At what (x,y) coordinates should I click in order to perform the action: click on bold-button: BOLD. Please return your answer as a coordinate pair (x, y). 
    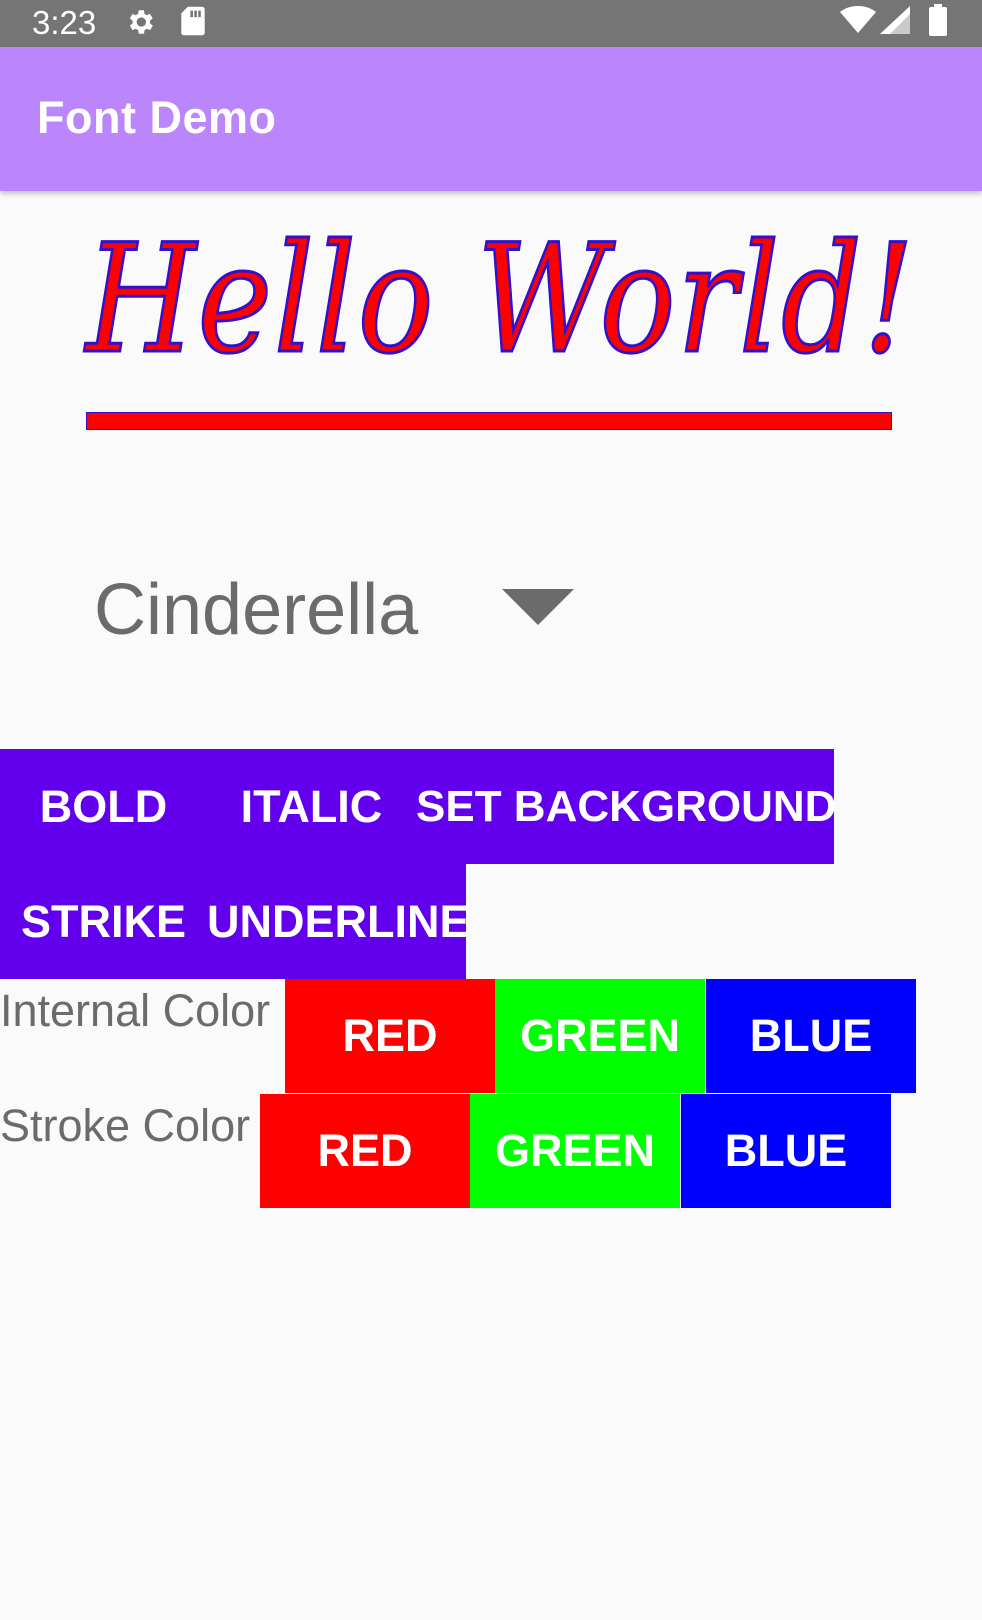
    Looking at the image, I should click on (103, 806).